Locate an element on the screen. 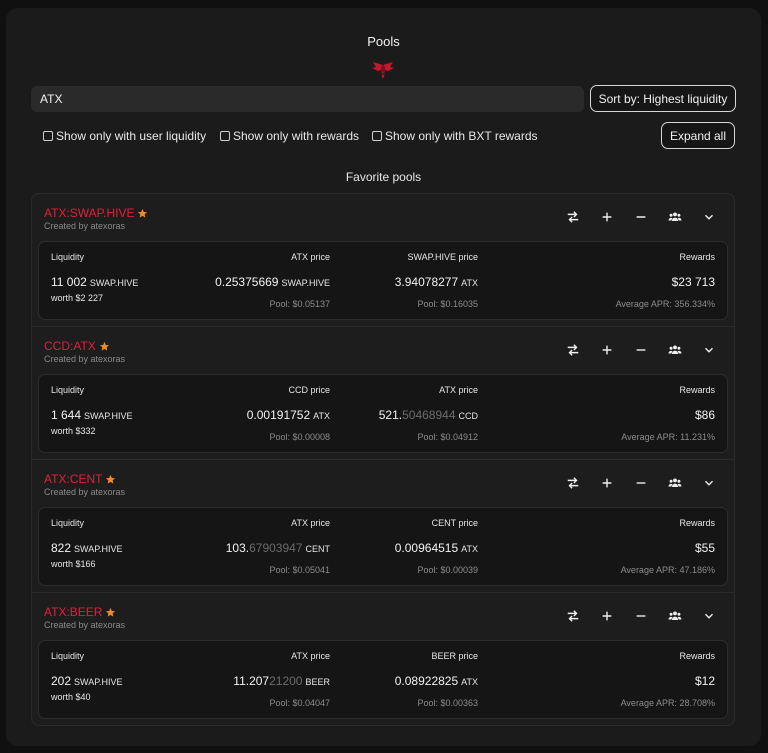  pool-name: CCD:ATX is located at coordinates (77, 346).